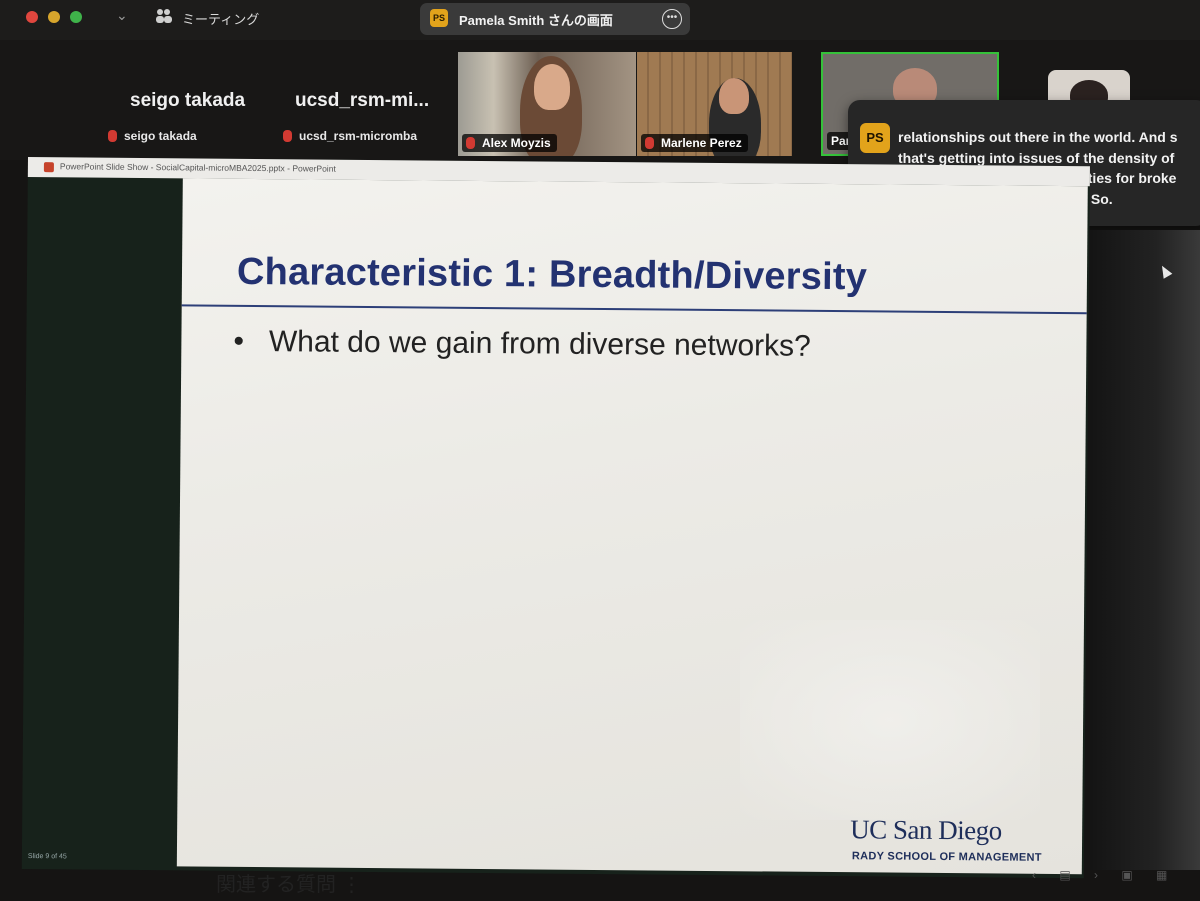  What do you see at coordinates (220, 18) in the screenshot?
I see `meeting-label: ミーティング` at bounding box center [220, 18].